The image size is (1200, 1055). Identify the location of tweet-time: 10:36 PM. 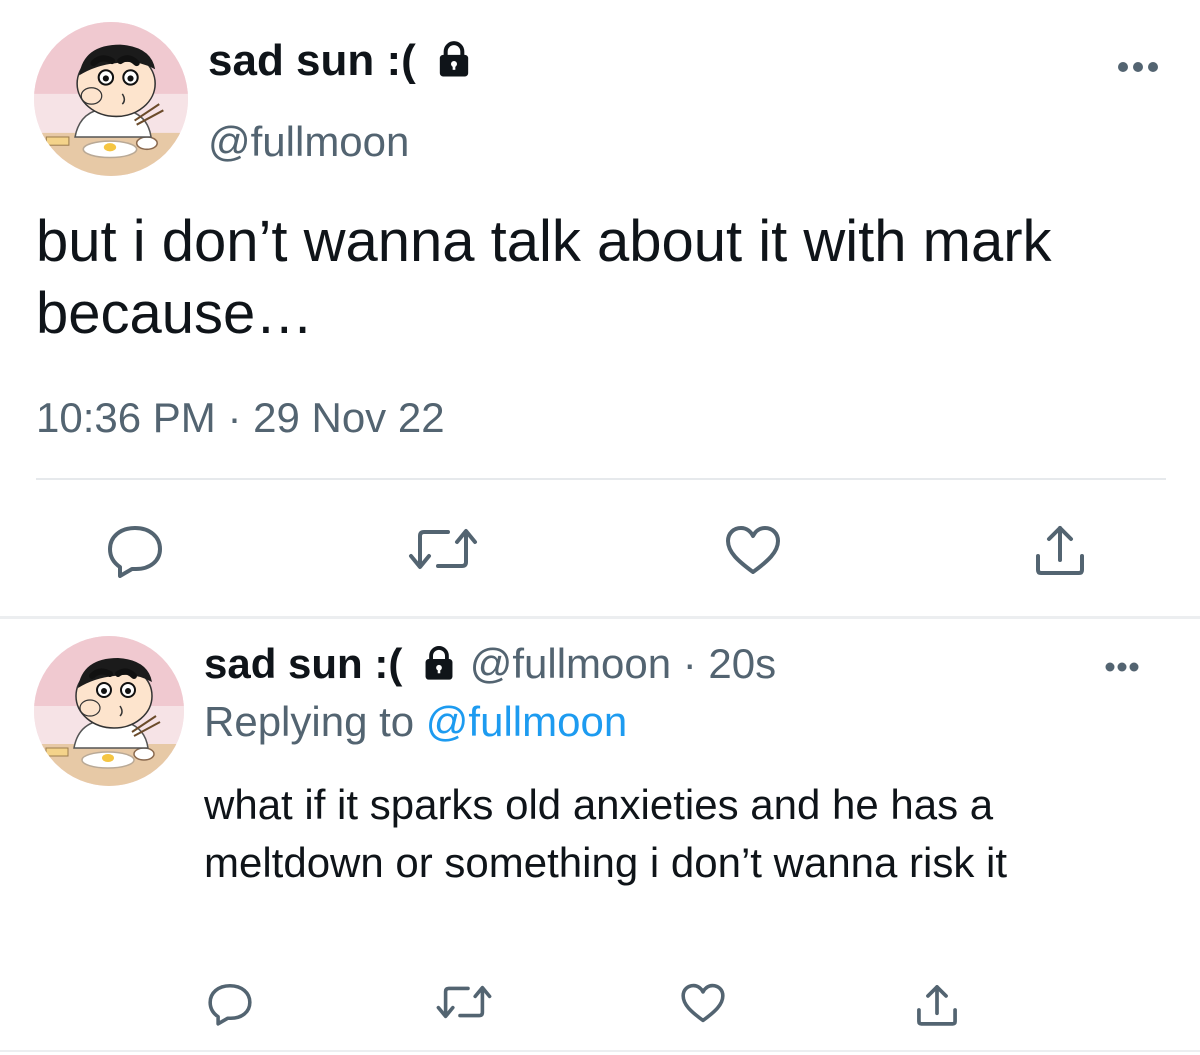
(126, 417).